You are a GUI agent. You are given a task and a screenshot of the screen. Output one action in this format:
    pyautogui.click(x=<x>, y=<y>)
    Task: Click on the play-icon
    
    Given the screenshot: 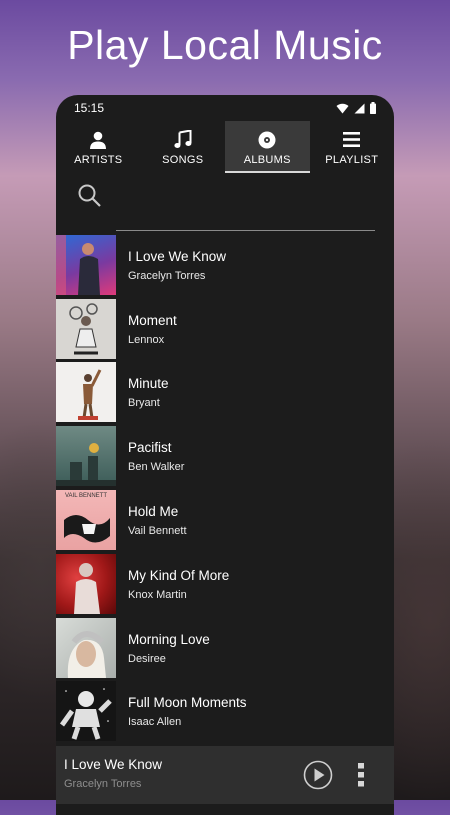 What is the action you would take?
    pyautogui.click(x=318, y=775)
    